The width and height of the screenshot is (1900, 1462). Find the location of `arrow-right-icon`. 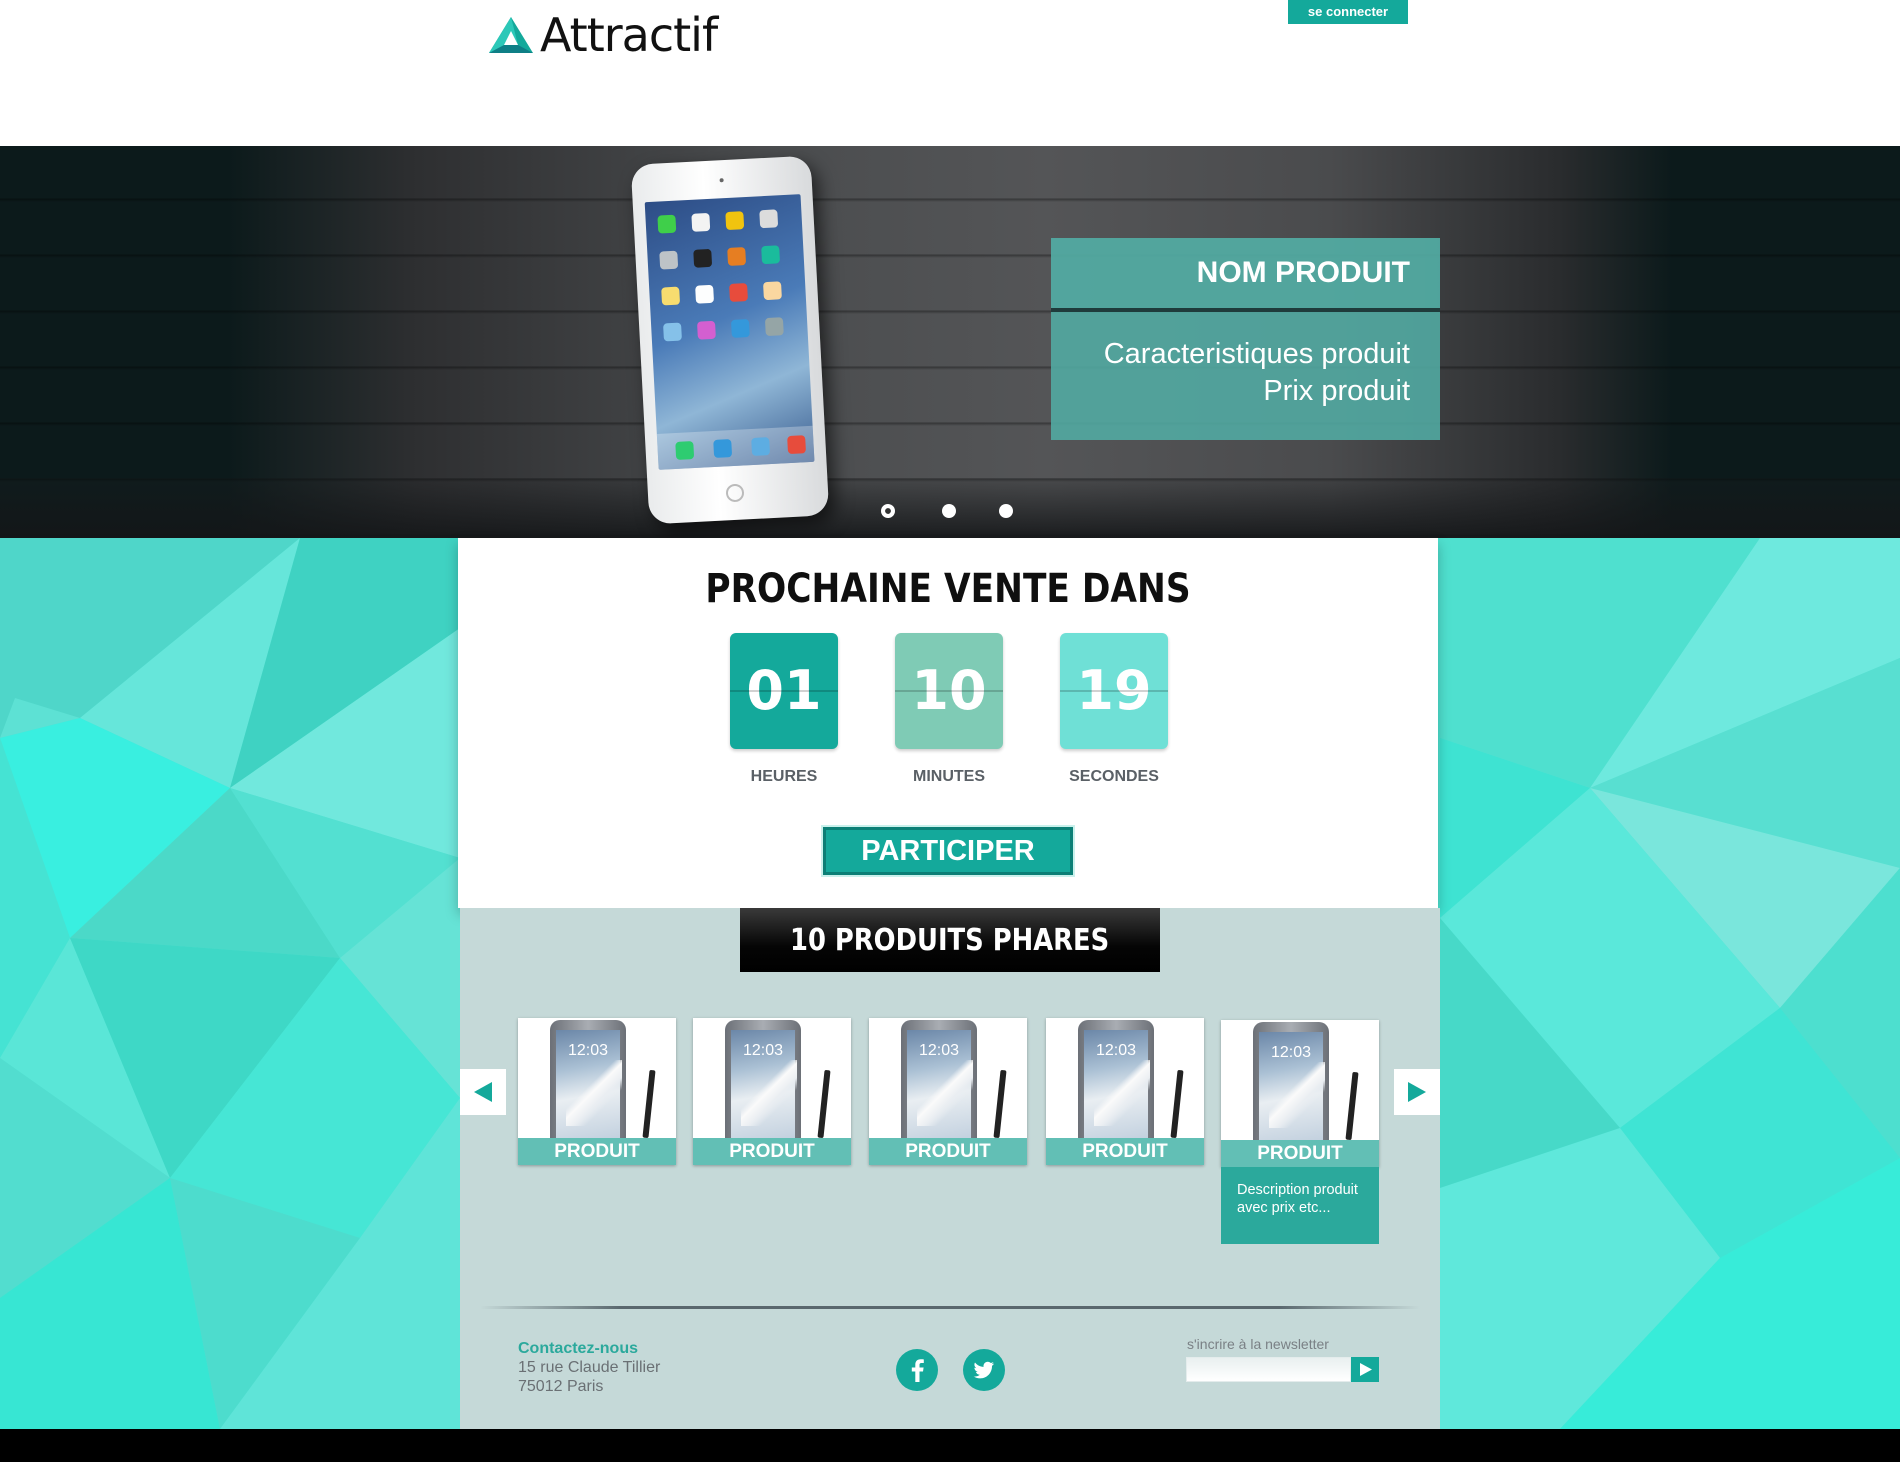

arrow-right-icon is located at coordinates (1417, 1092).